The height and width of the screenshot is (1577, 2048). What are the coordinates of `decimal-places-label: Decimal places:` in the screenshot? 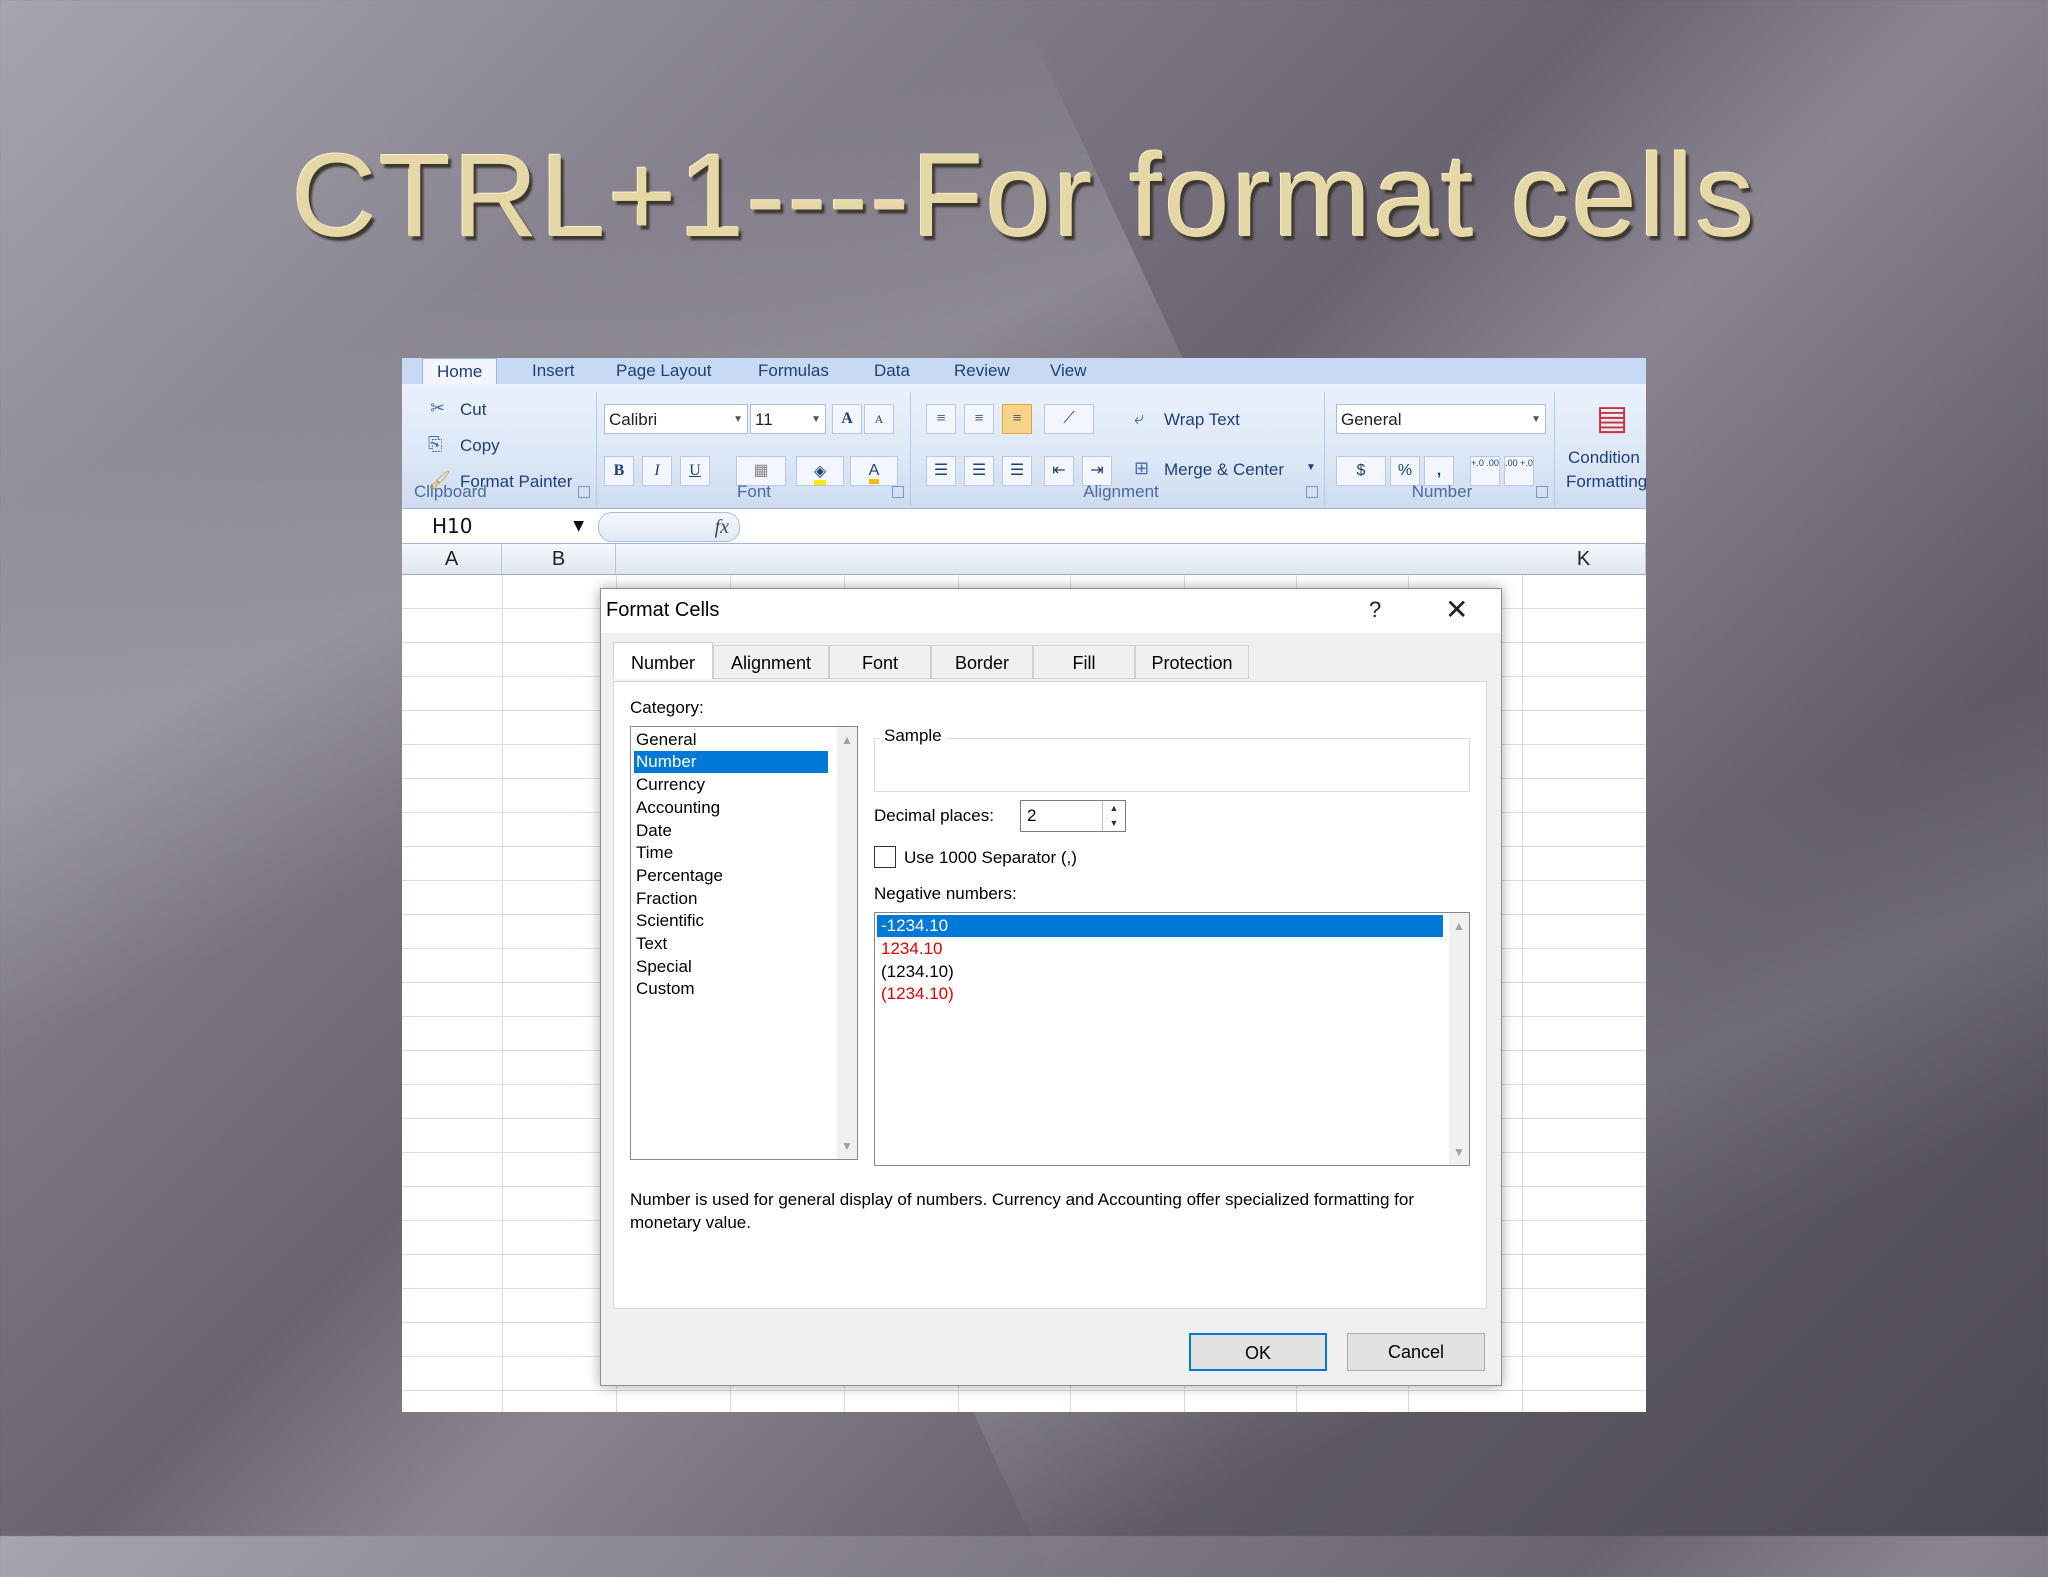 It's located at (934, 815).